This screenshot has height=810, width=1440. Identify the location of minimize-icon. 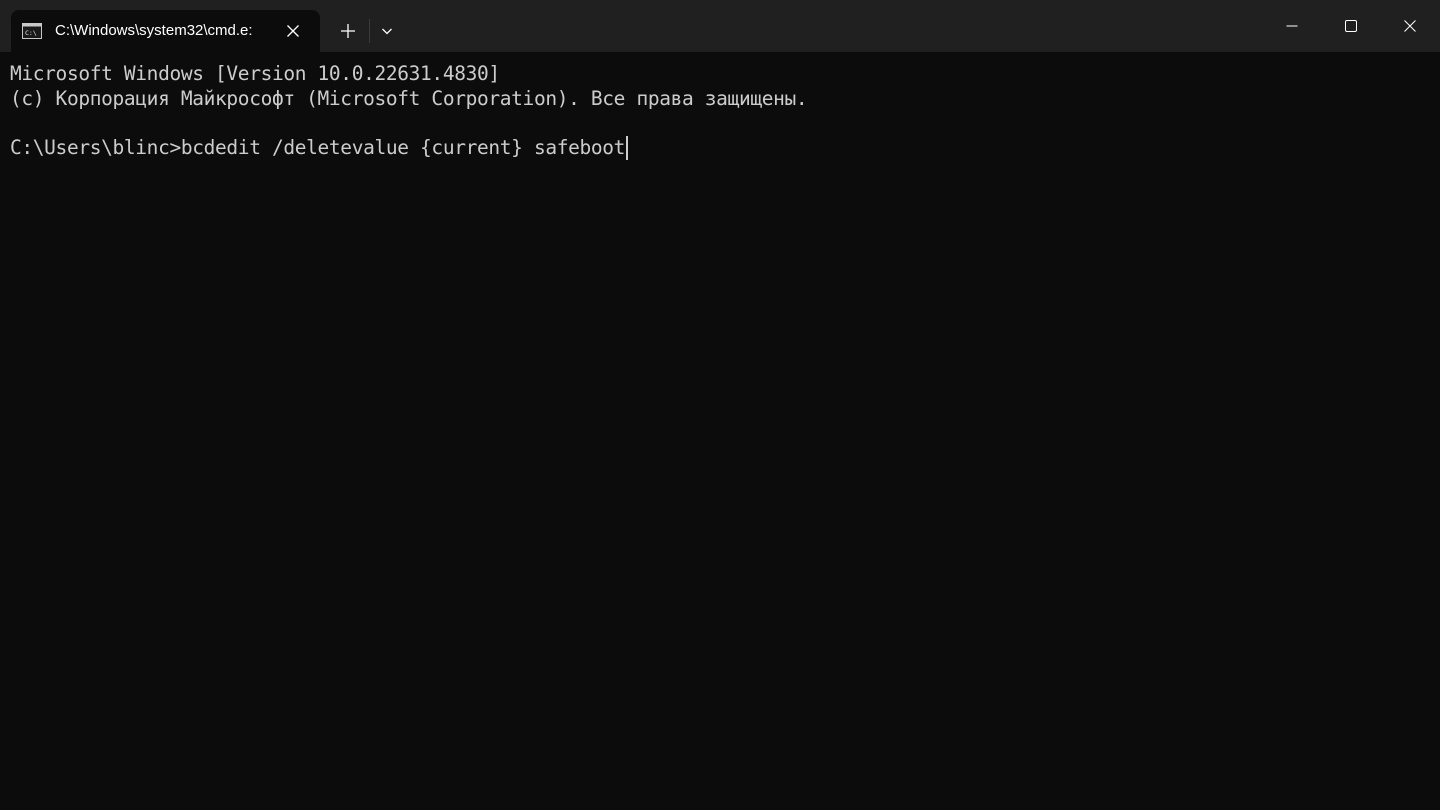
(1292, 26).